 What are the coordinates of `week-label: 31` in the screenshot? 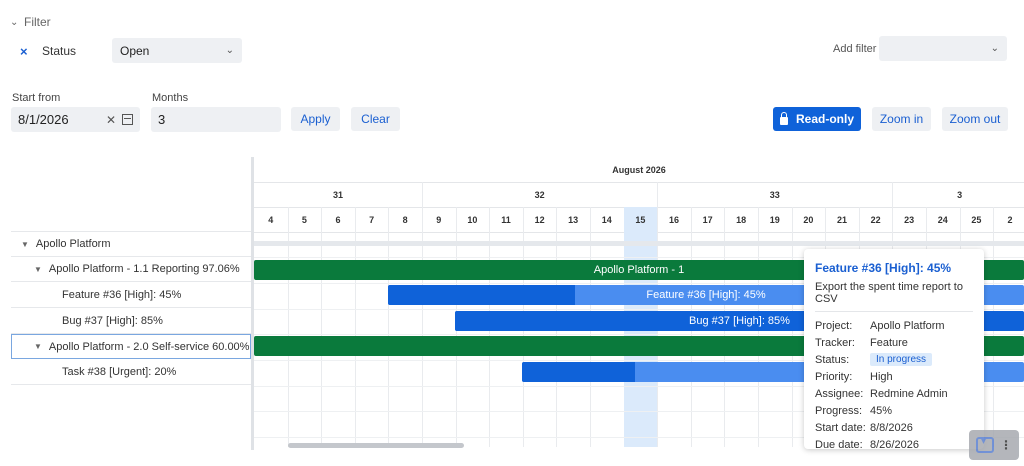 It's located at (337, 195).